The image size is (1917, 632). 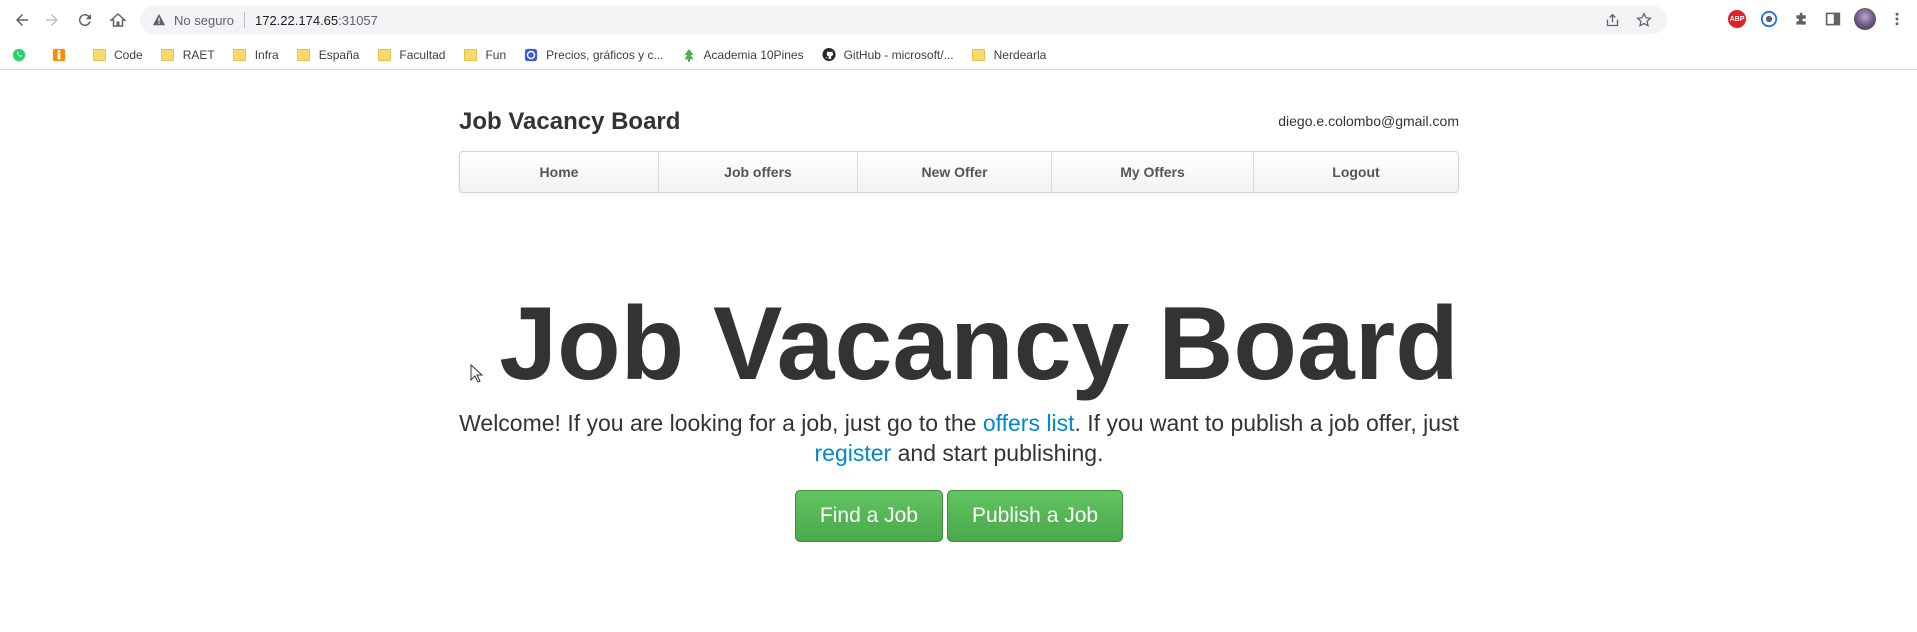 What do you see at coordinates (1035, 516) in the screenshot?
I see `publish-job-button: Publish a Job` at bounding box center [1035, 516].